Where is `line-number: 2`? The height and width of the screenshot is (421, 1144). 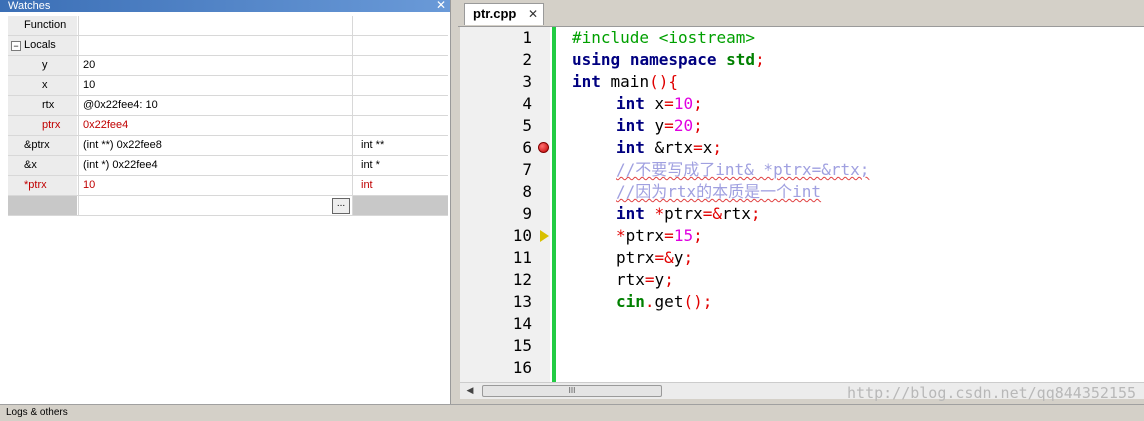 line-number: 2 is located at coordinates (527, 59).